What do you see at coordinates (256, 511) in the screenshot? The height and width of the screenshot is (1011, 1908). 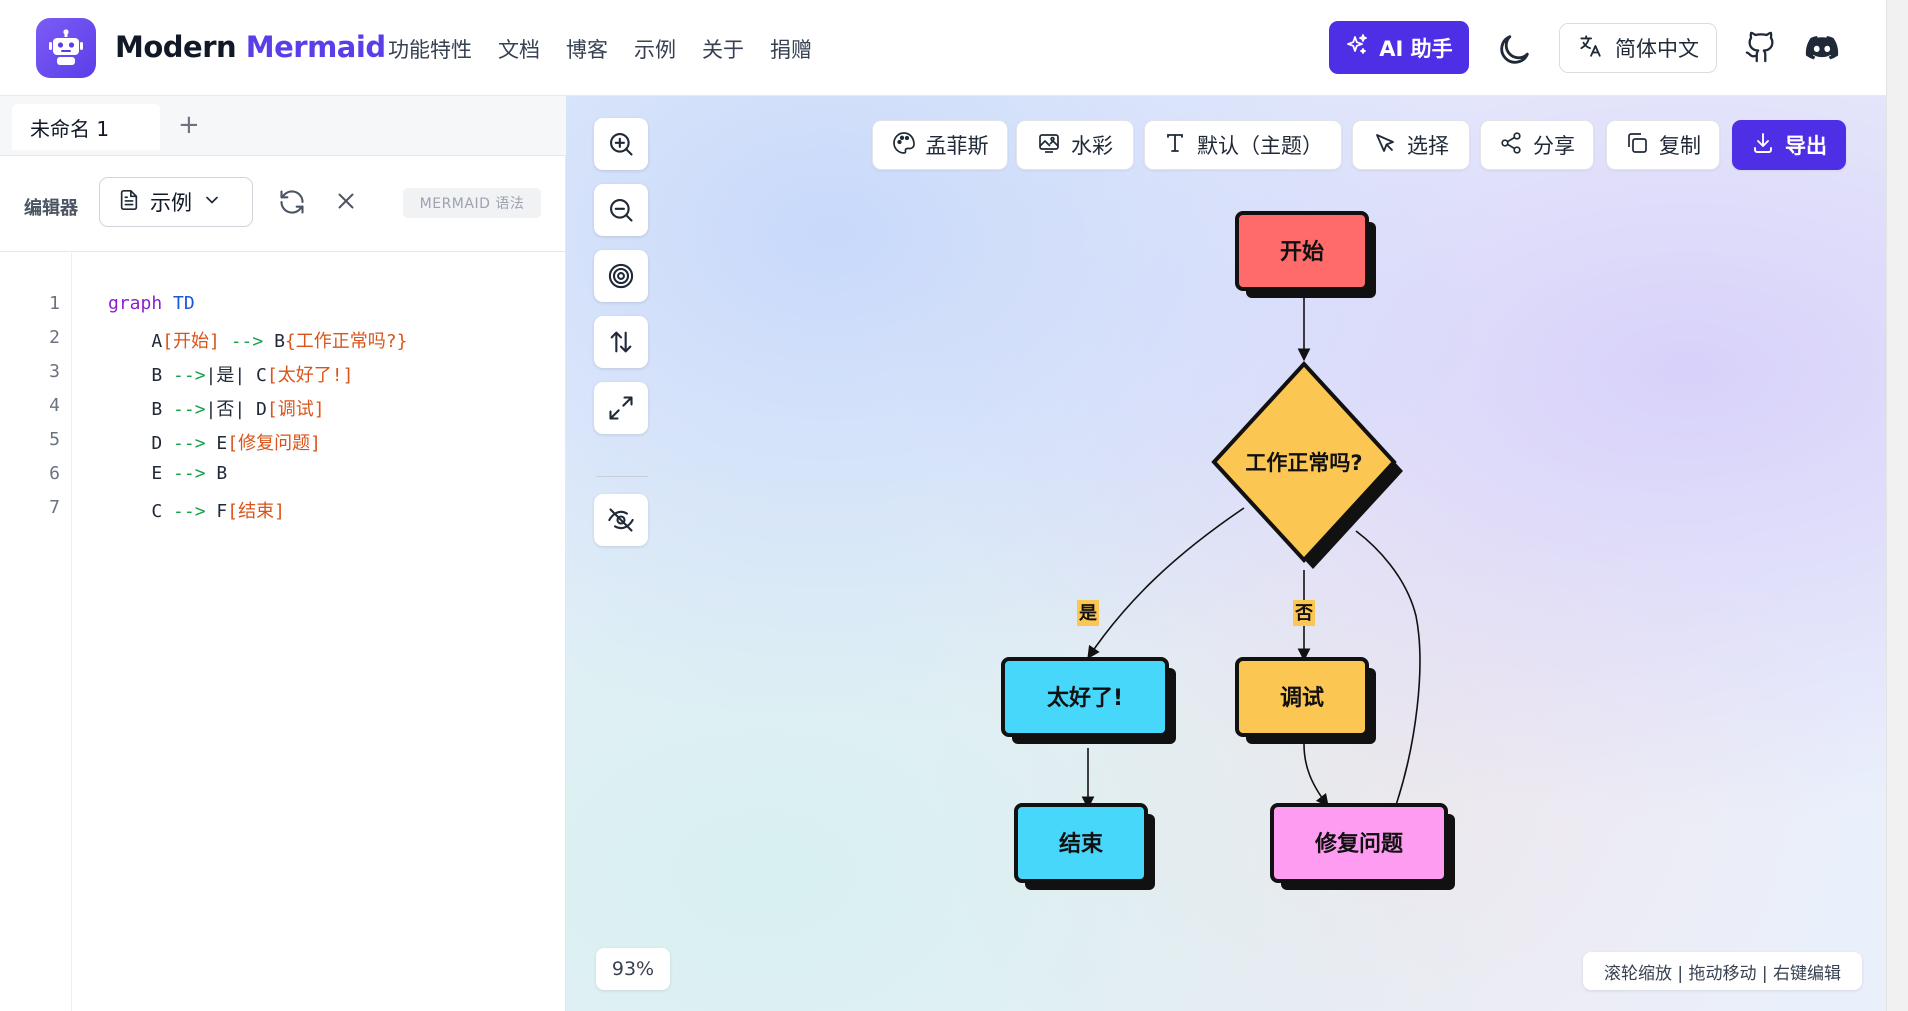 I see `code-token: [结束]` at bounding box center [256, 511].